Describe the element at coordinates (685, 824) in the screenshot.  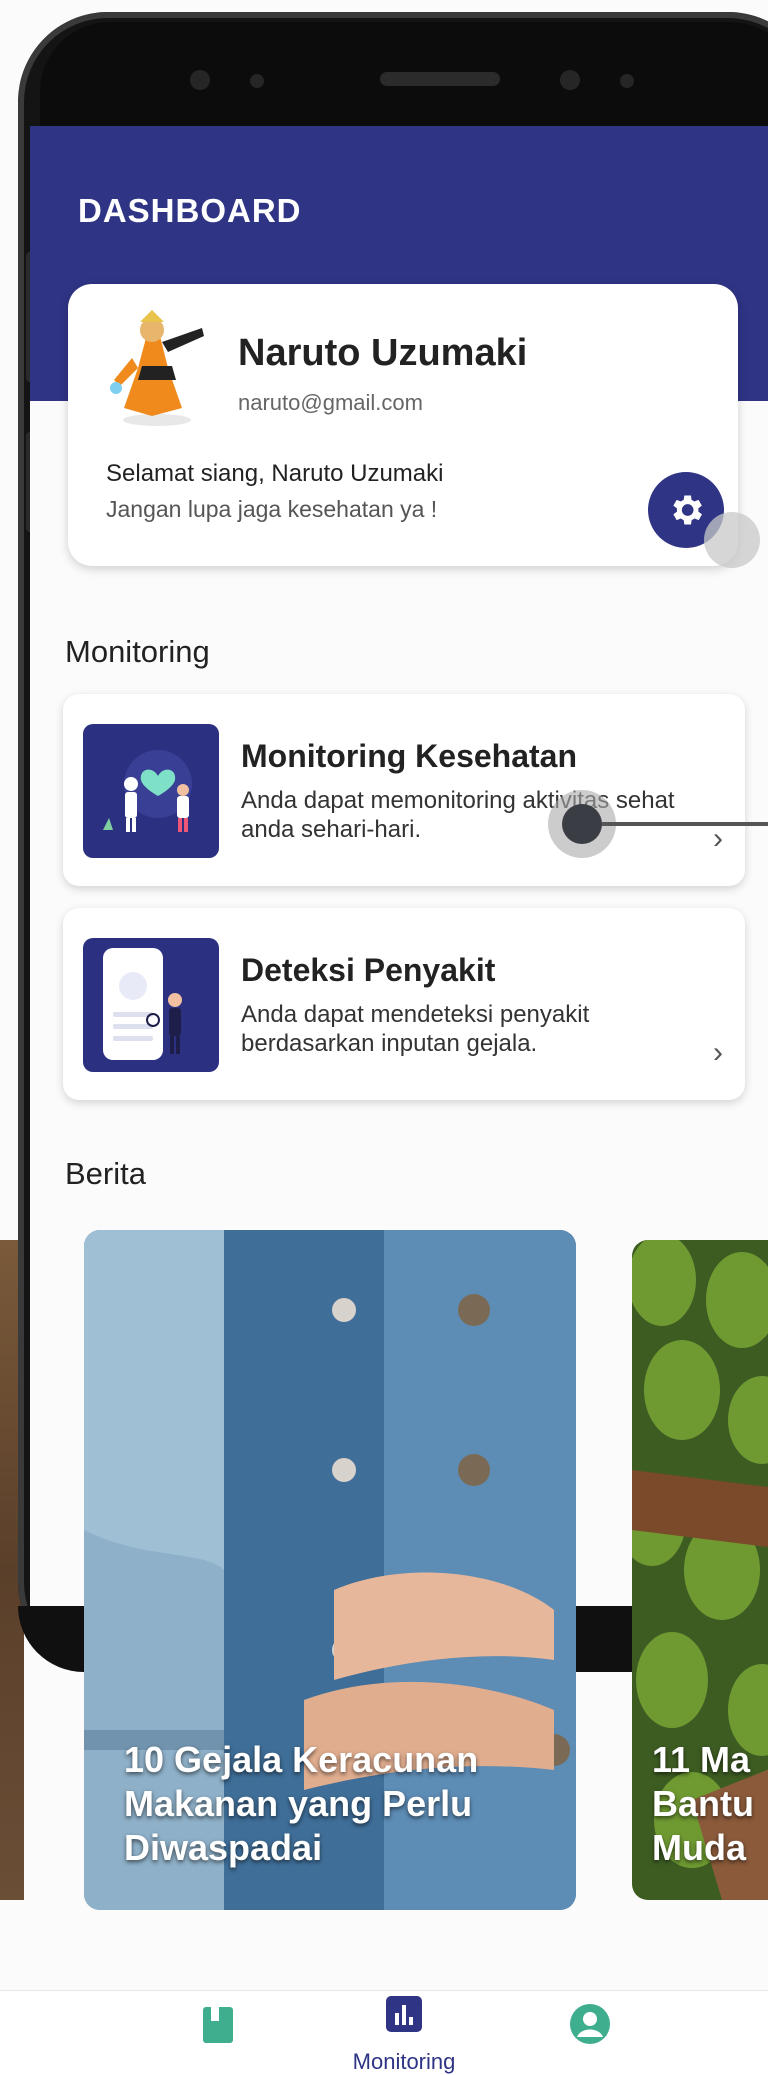
I see `swipe-trail` at that location.